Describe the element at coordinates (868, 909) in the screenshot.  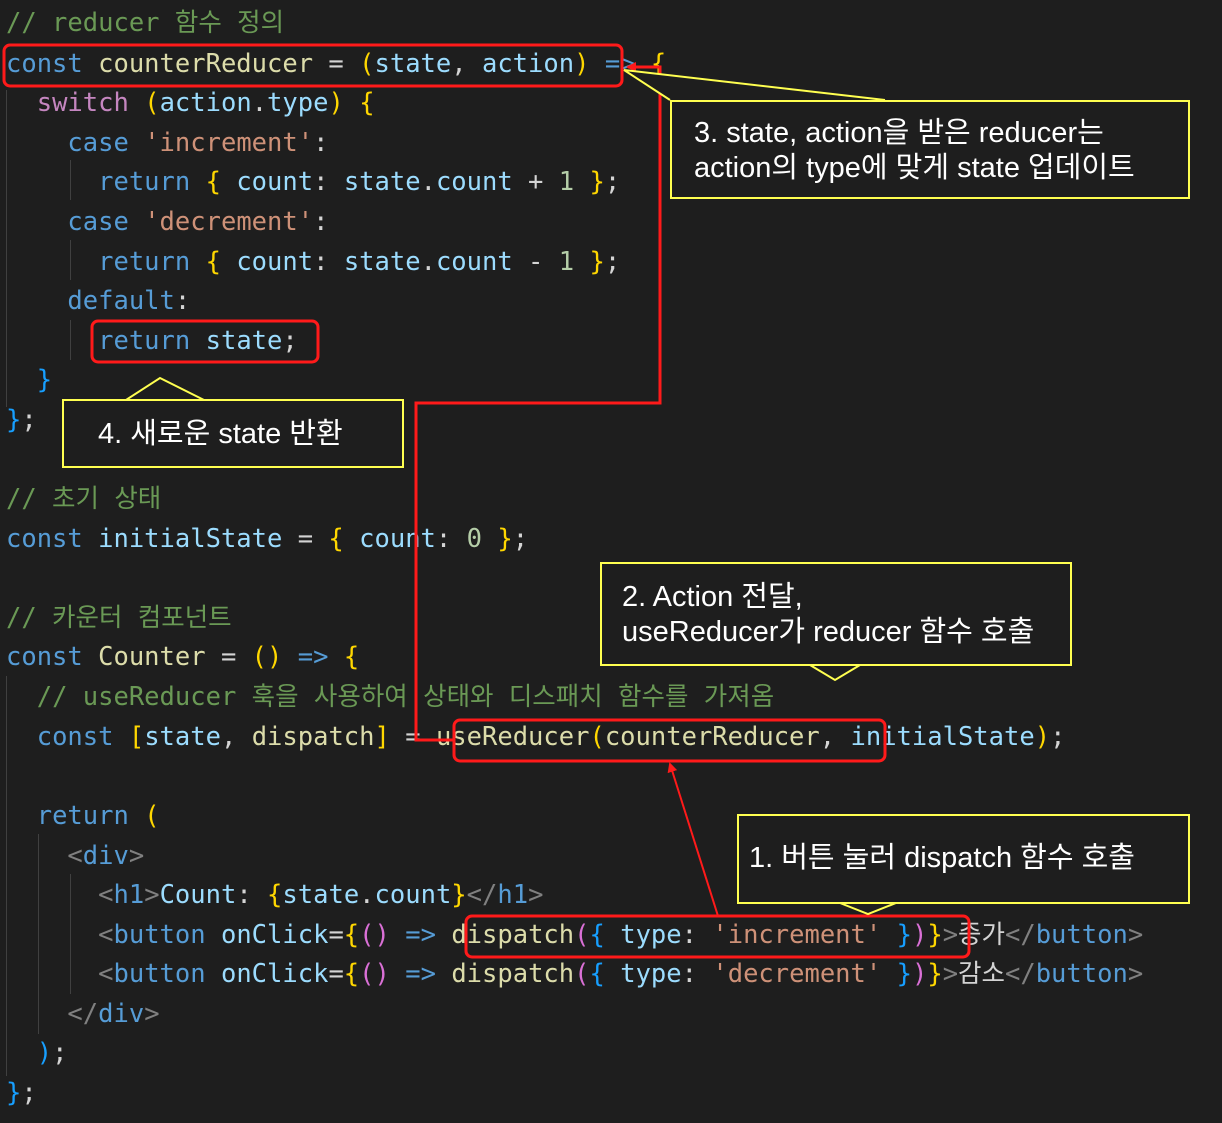
I see `callout-pointer-step1` at that location.